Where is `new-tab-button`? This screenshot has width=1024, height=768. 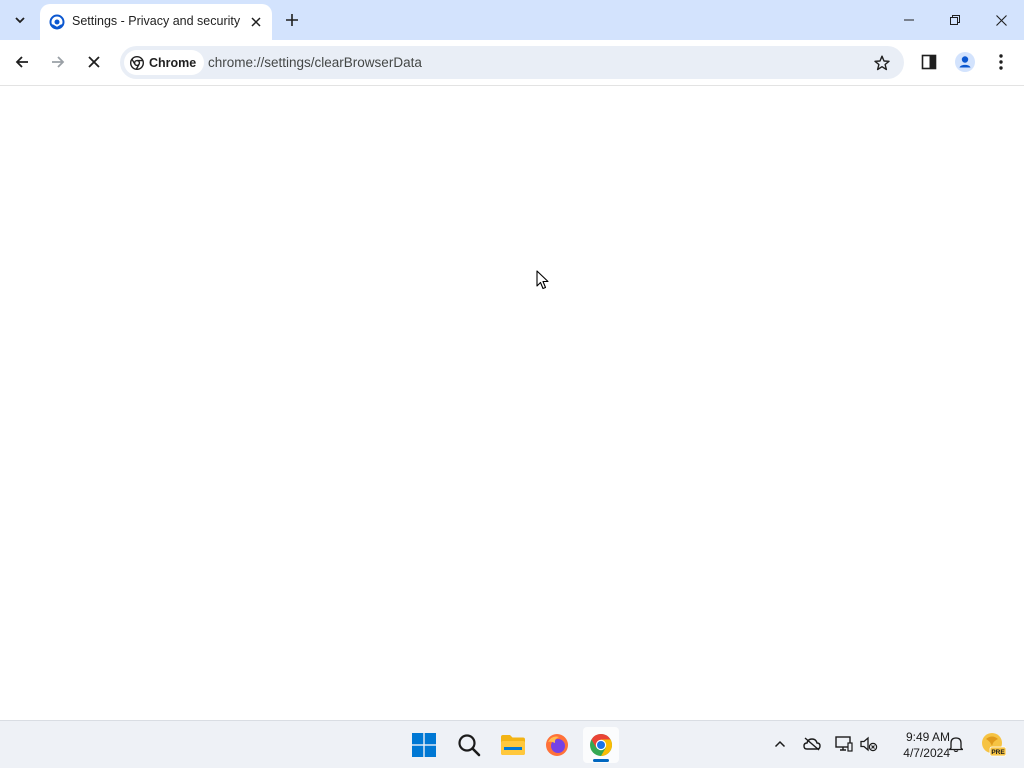
new-tab-button is located at coordinates (292, 20).